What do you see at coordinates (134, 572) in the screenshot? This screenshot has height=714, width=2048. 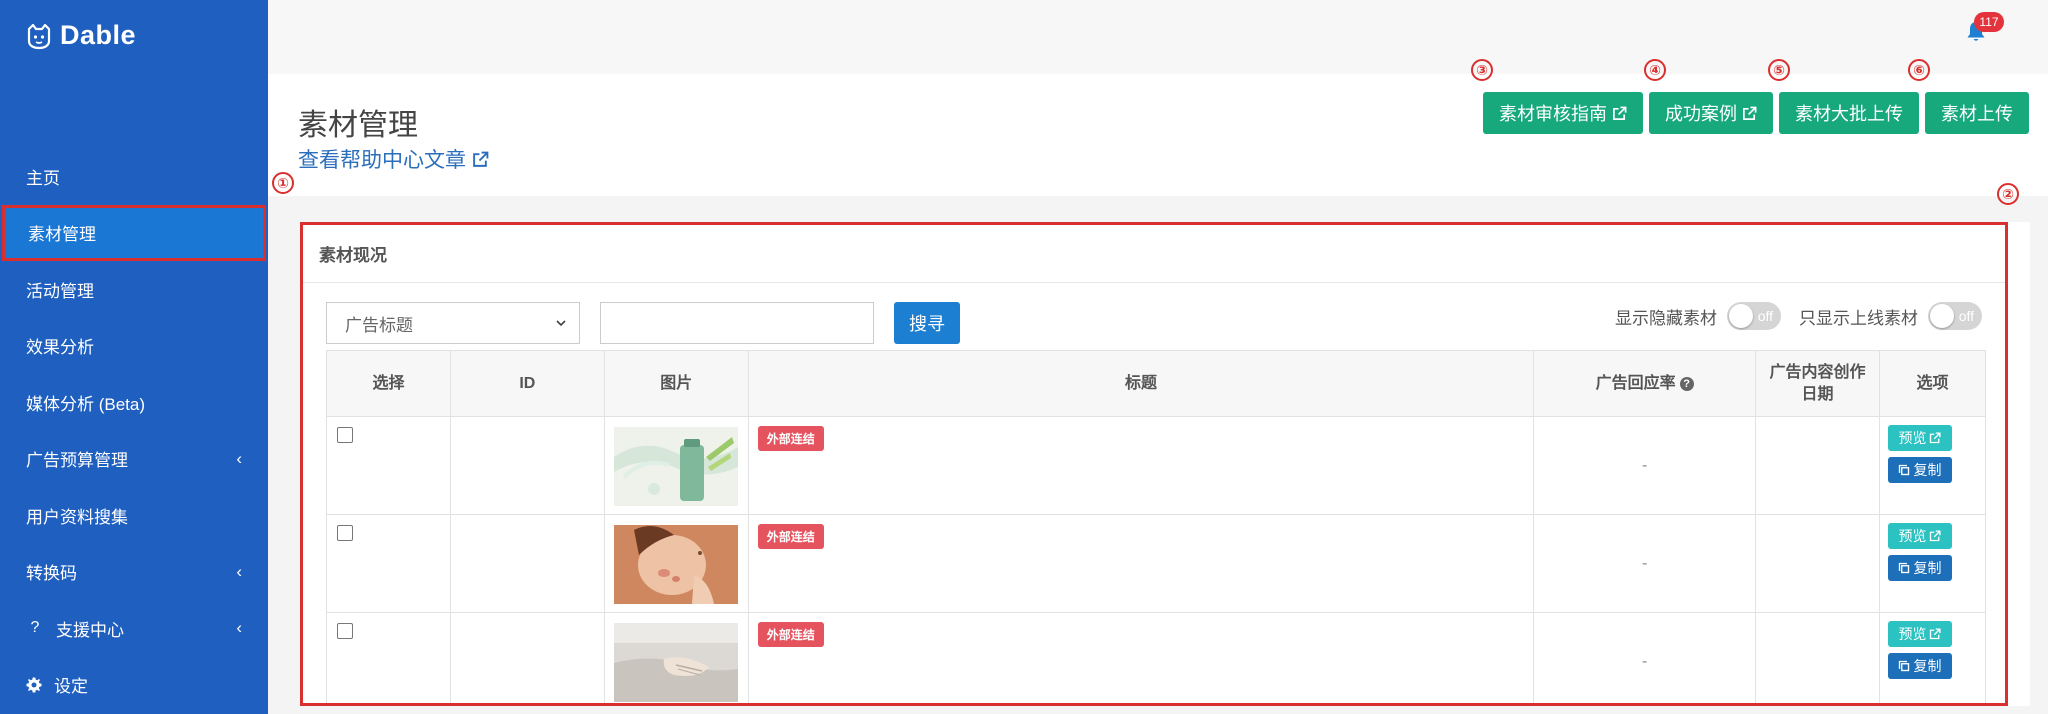 I see `sidebar-item-conversion: 转换码 ‹` at bounding box center [134, 572].